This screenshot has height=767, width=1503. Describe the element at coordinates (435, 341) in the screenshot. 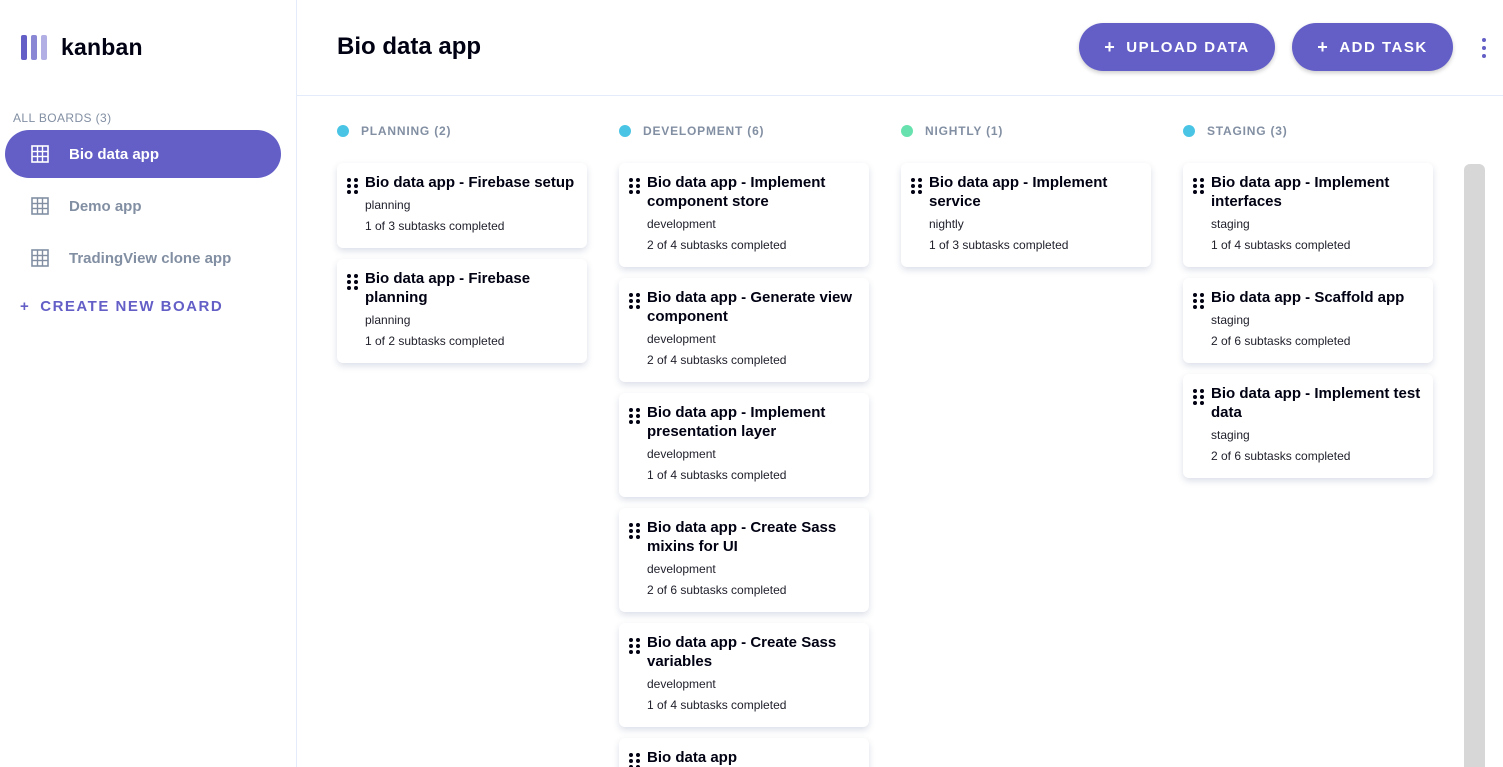

I see `task-subtasks: 1 of 2 subtasks completed` at that location.